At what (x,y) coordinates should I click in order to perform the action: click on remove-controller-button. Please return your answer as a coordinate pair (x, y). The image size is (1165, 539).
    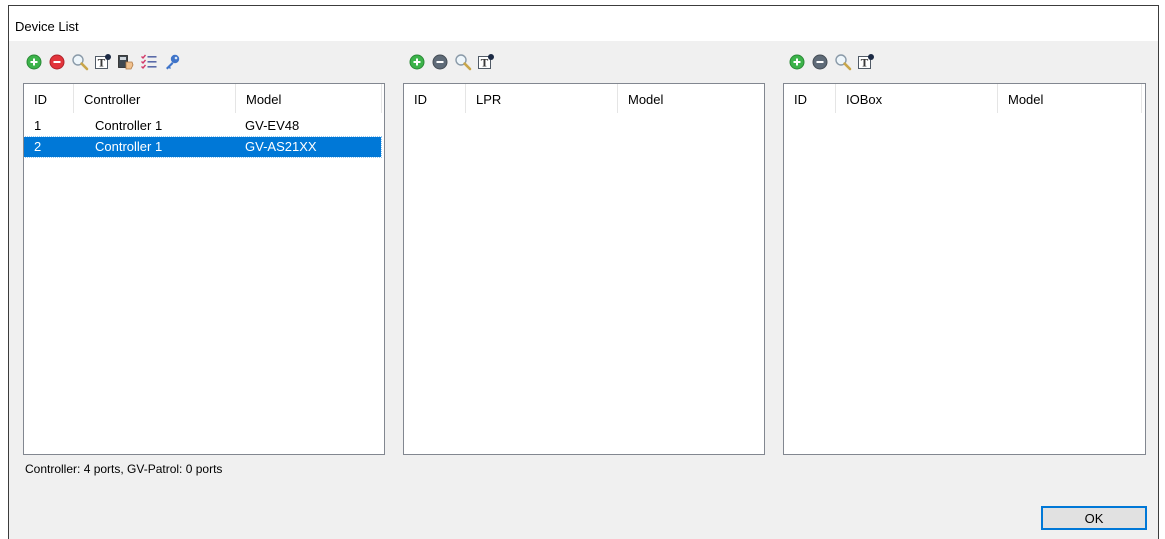
    Looking at the image, I should click on (57, 62).